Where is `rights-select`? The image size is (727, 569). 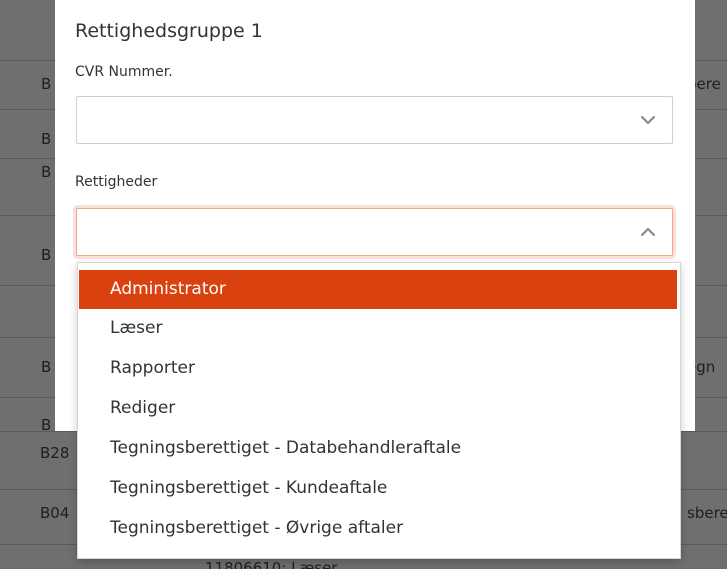
rights-select is located at coordinates (374, 232).